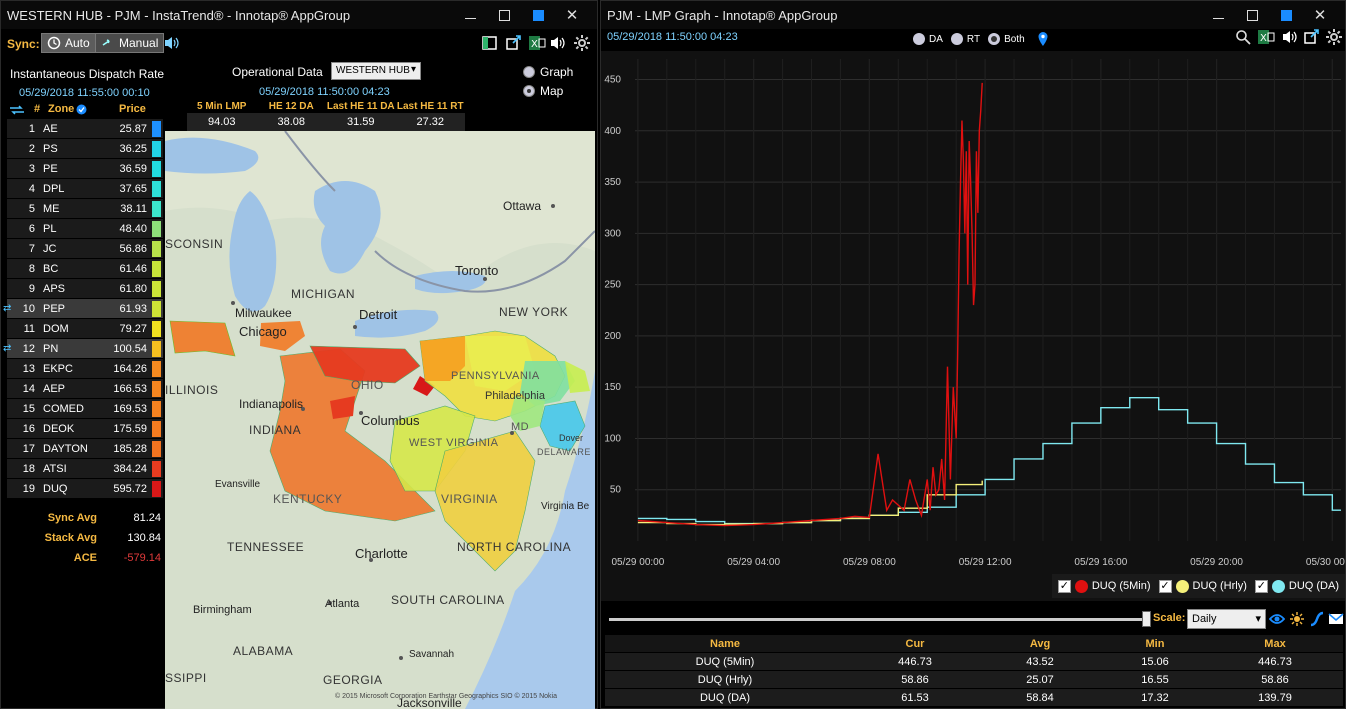  What do you see at coordinates (1275, 662) in the screenshot?
I see `stats-cell-max: 446.73` at bounding box center [1275, 662].